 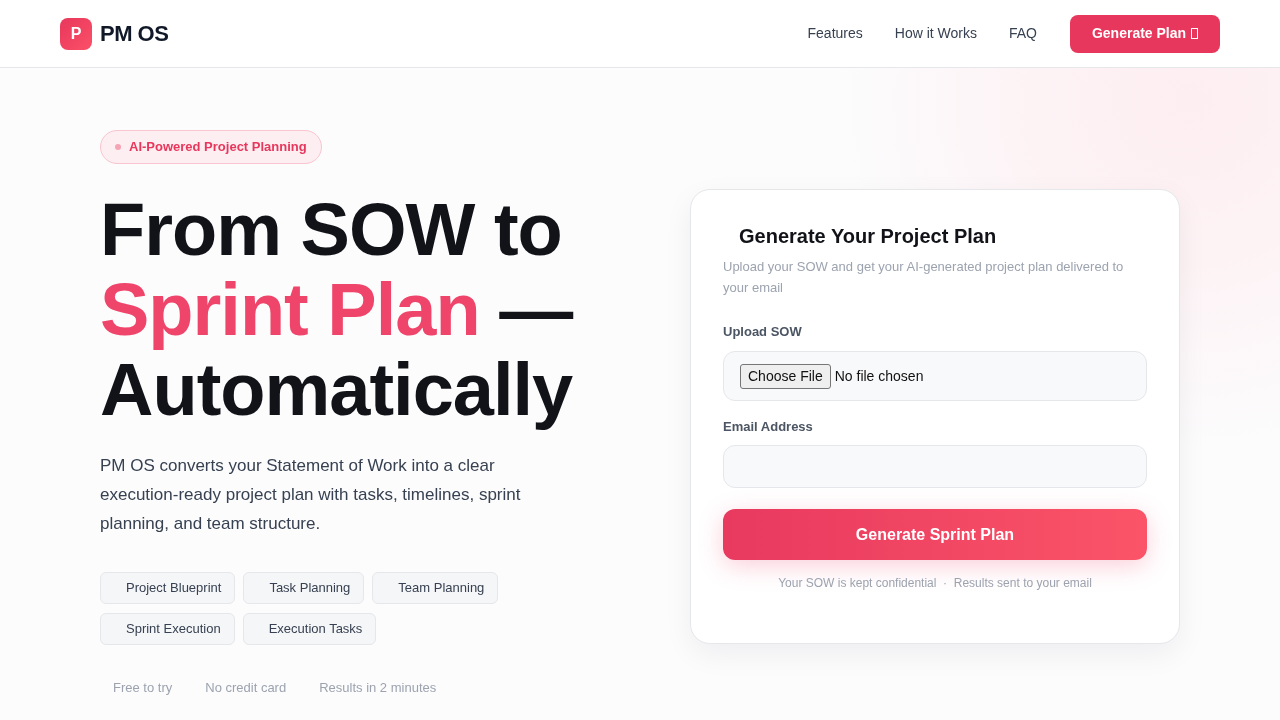 What do you see at coordinates (763, 332) in the screenshot?
I see `field-label: Upload SOW` at bounding box center [763, 332].